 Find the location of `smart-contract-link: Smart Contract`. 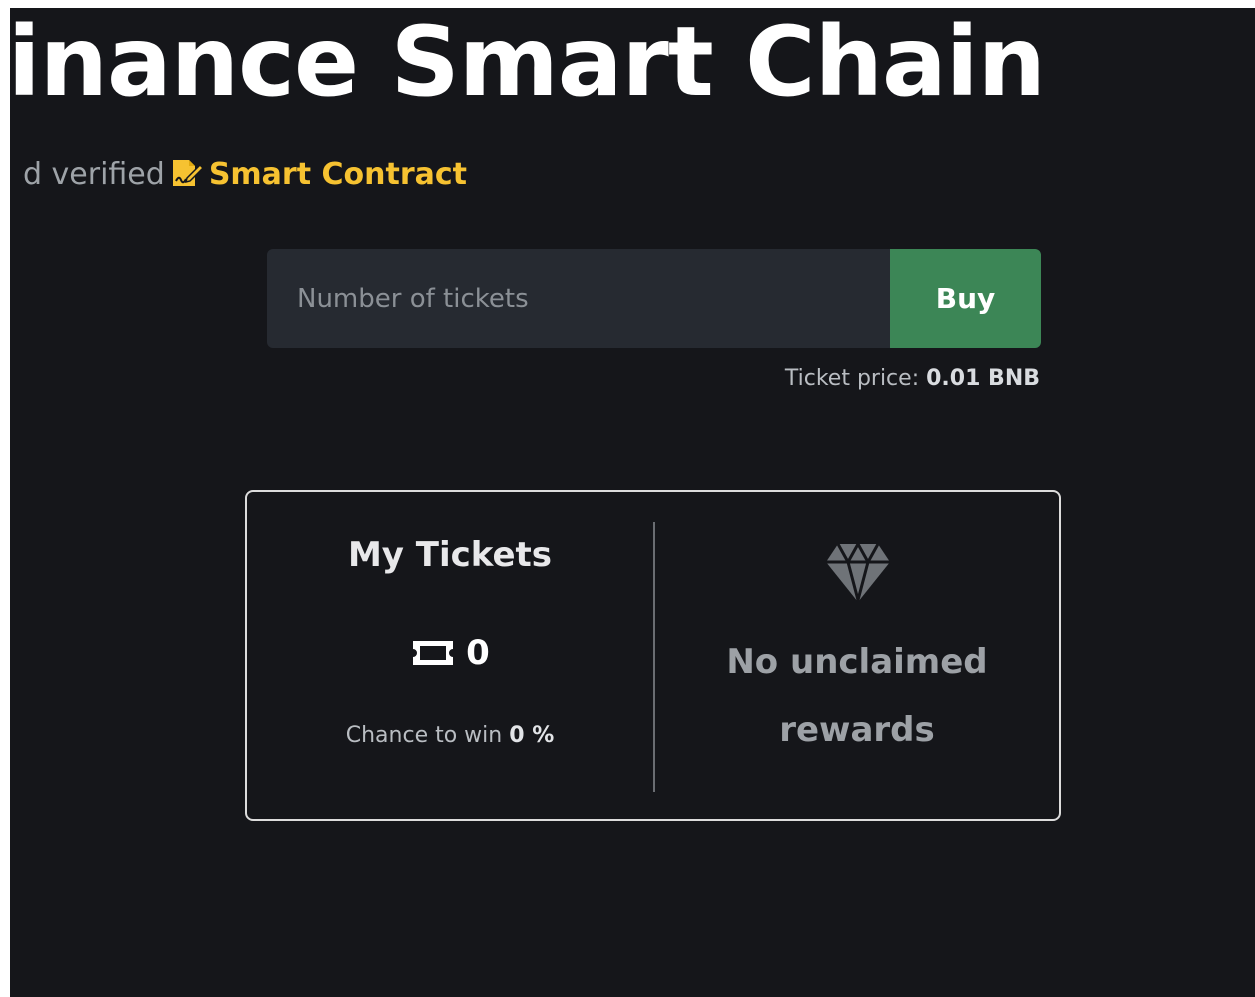

smart-contract-link: Smart Contract is located at coordinates (338, 174).